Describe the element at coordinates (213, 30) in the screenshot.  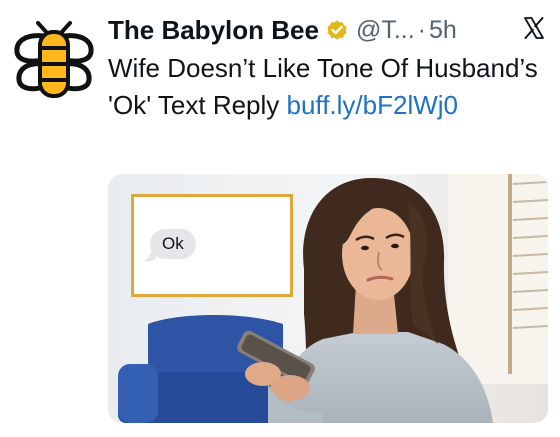
I see `account-name: The Babylon Bee` at that location.